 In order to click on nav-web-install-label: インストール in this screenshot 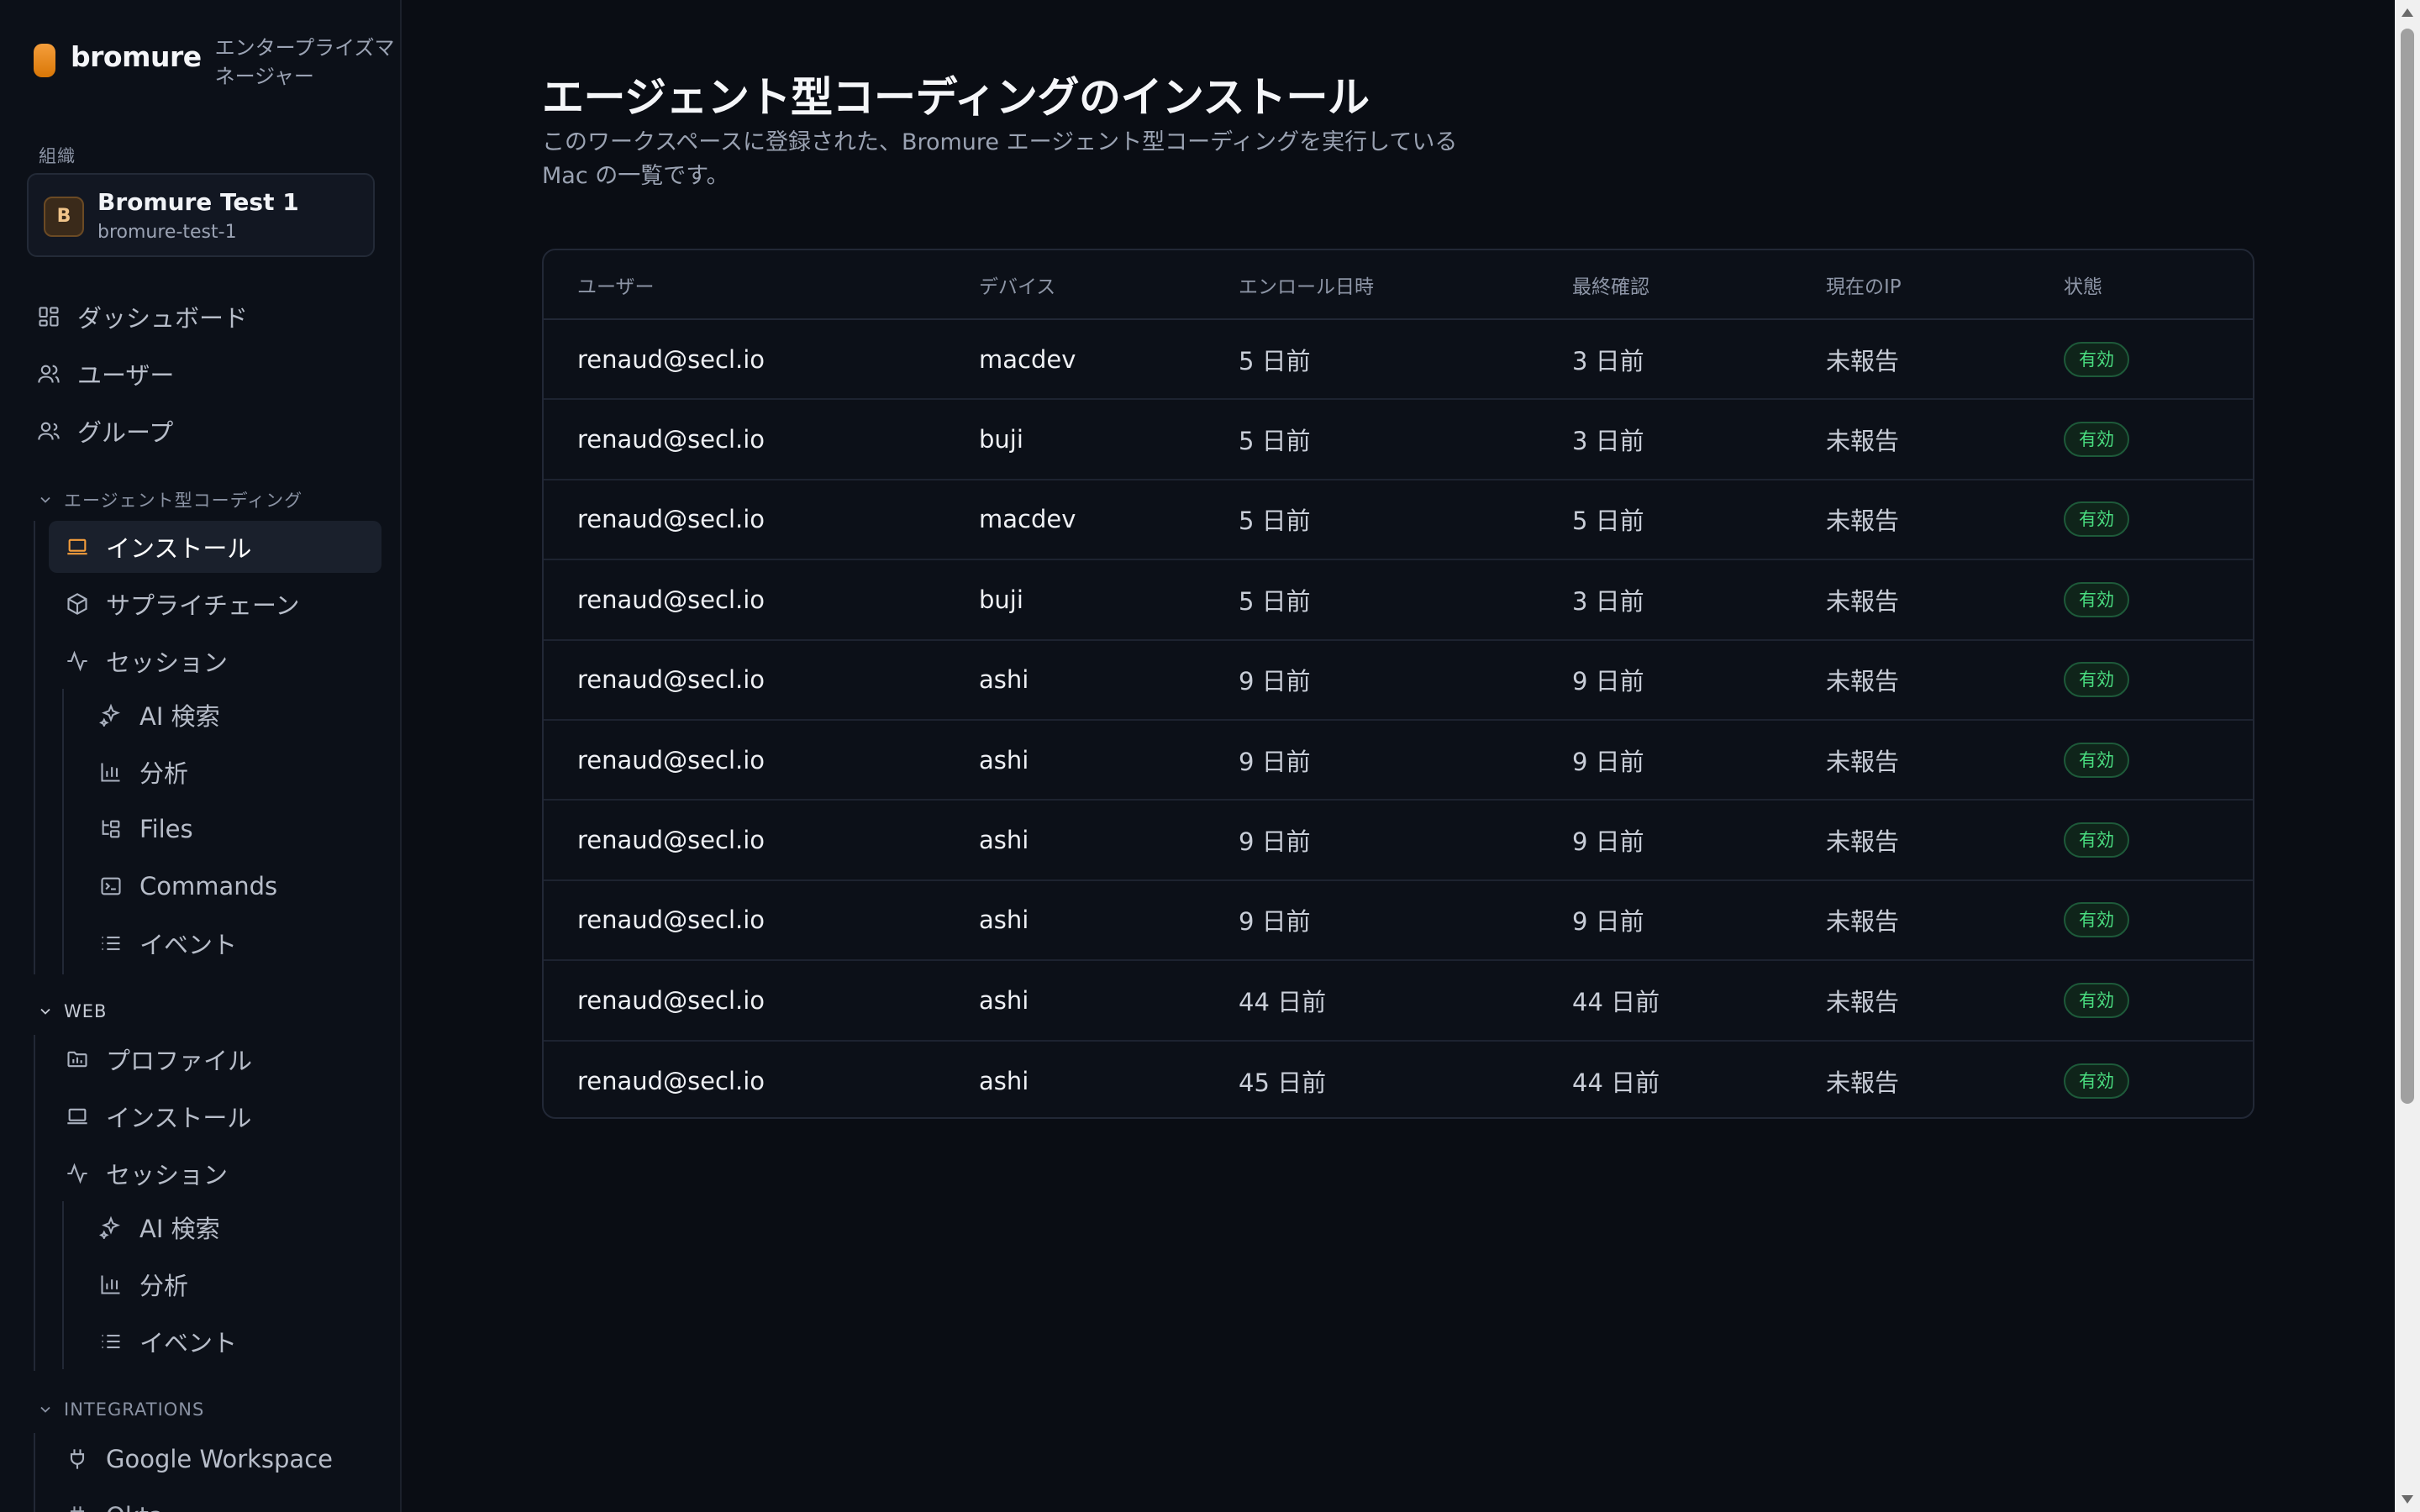, I will do `click(179, 1118)`.